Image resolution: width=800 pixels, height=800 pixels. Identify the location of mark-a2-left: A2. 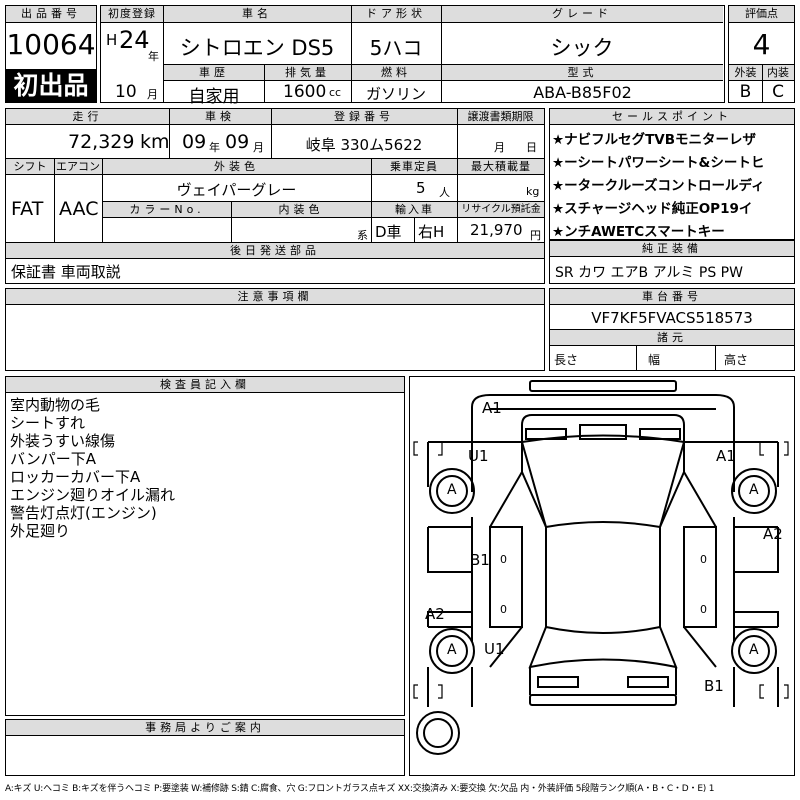
(435, 614).